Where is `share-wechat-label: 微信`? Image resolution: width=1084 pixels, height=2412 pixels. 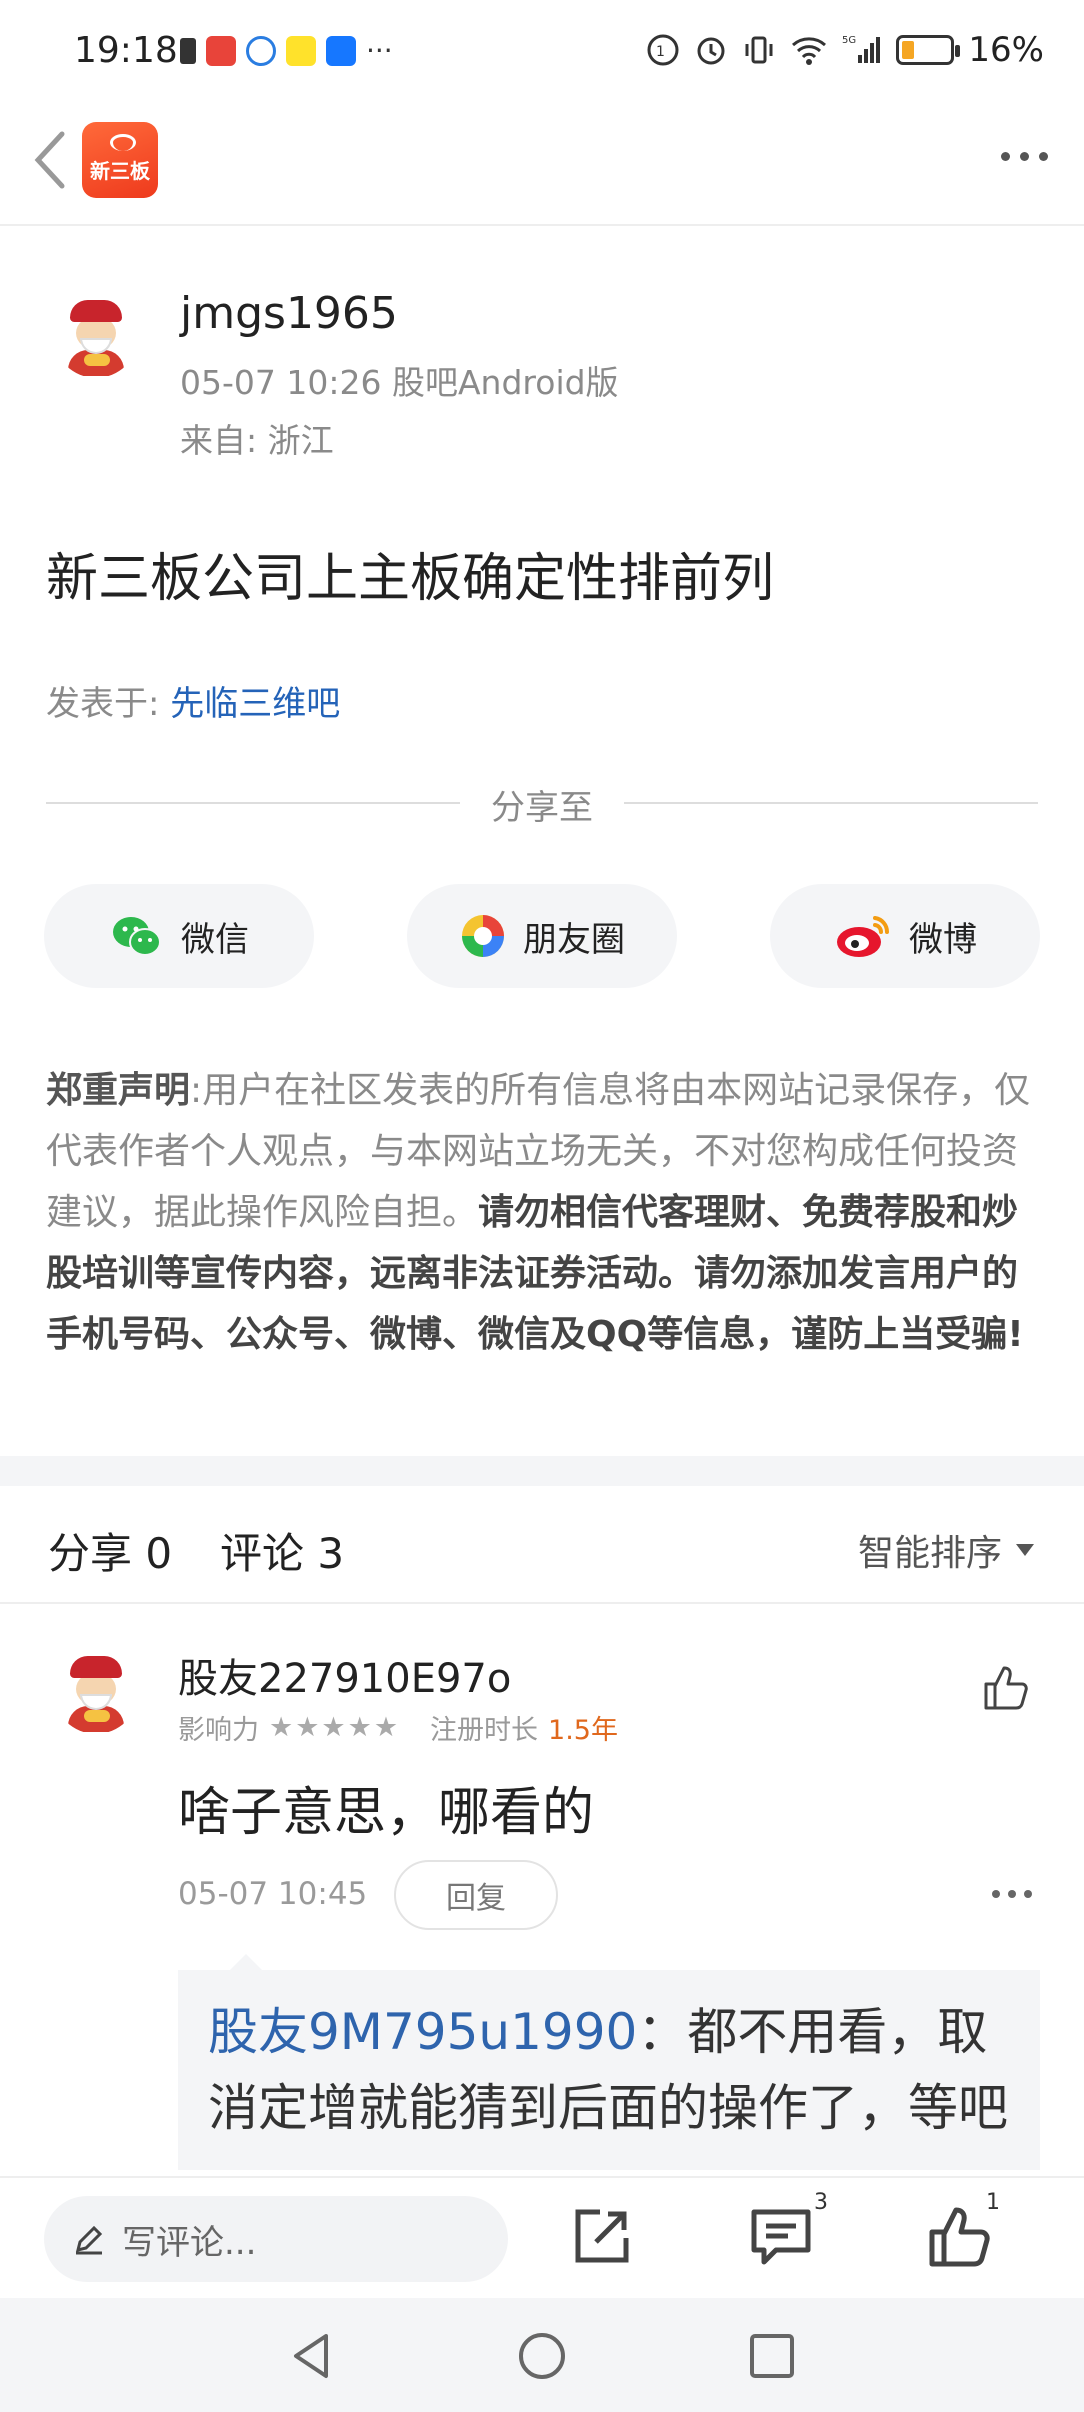 share-wechat-label: 微信 is located at coordinates (215, 939).